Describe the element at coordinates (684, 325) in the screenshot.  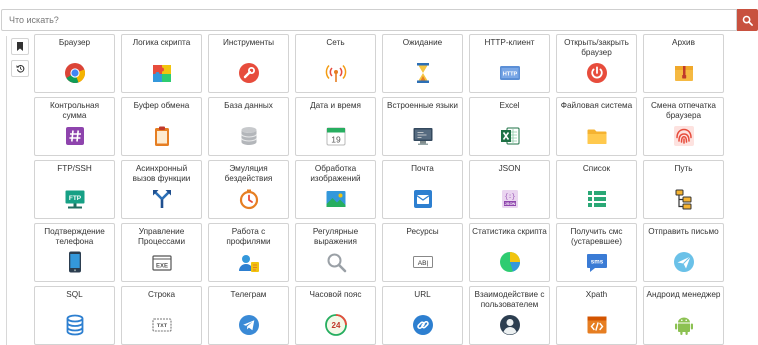
I see `android-icon` at that location.